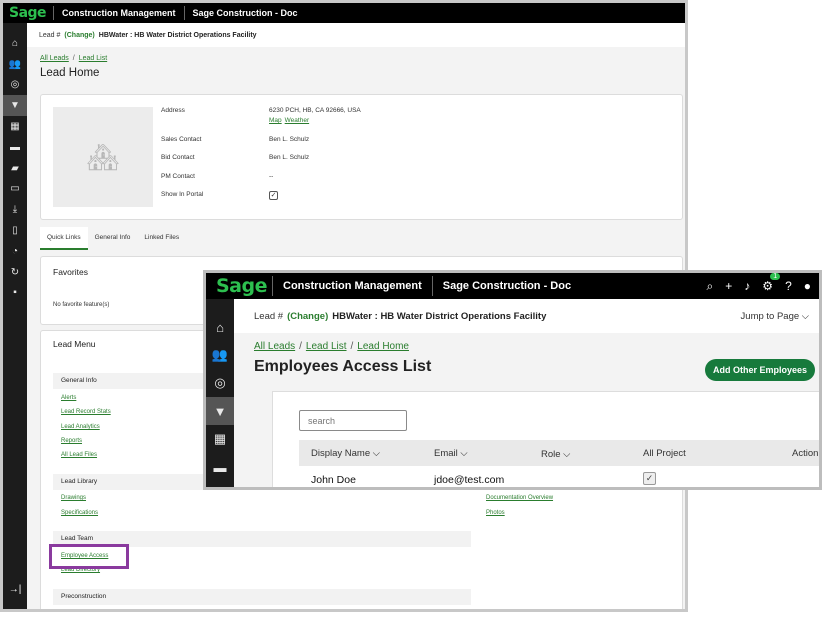  What do you see at coordinates (161, 238) in the screenshot?
I see `tab-linked-files: Linked Files` at bounding box center [161, 238].